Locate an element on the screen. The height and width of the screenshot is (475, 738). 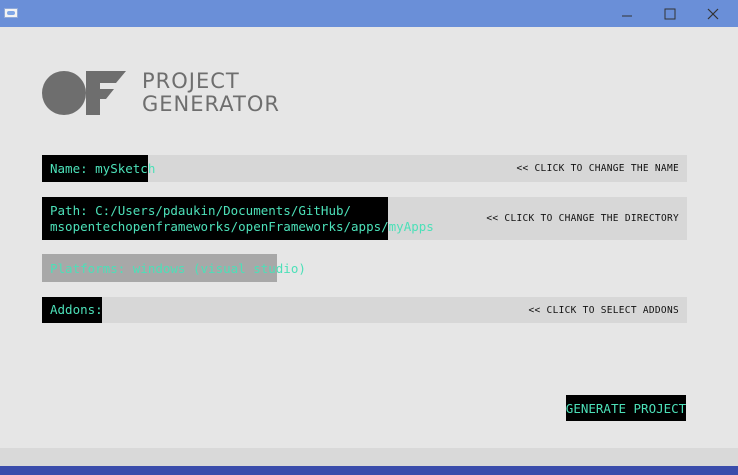
window-bottom-border is located at coordinates (369, 470).